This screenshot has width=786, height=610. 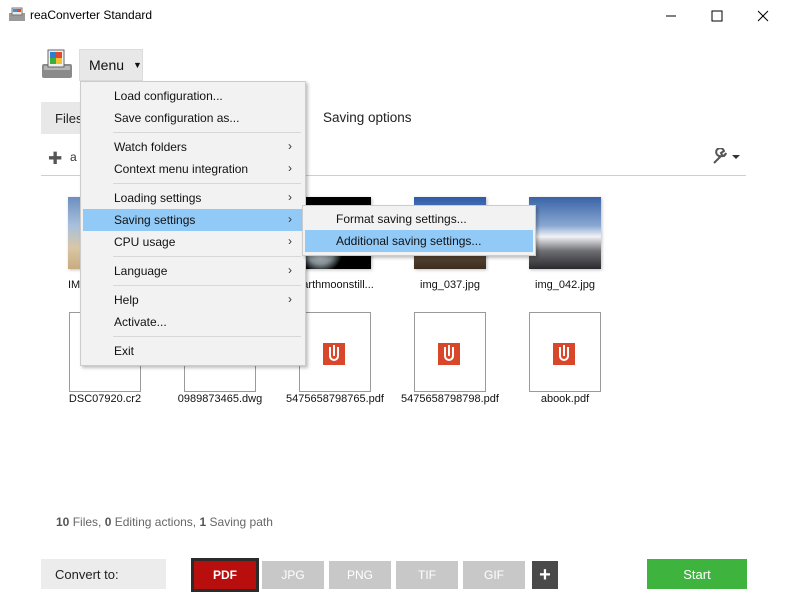 I want to click on close-button, so click(x=763, y=16).